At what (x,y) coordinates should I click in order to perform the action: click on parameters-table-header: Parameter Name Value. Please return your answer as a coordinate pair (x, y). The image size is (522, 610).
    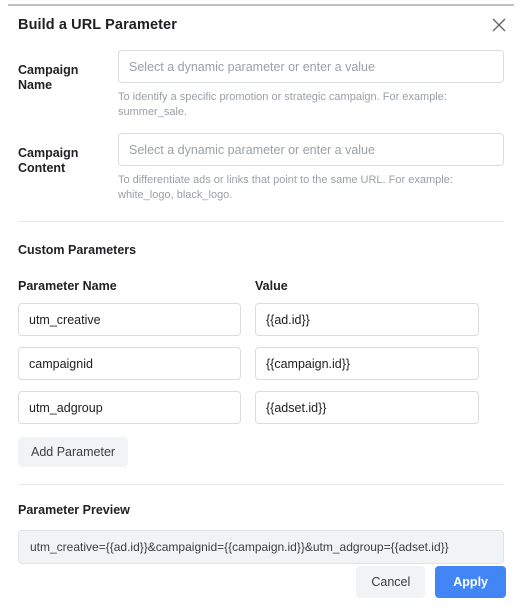
    Looking at the image, I should click on (261, 275).